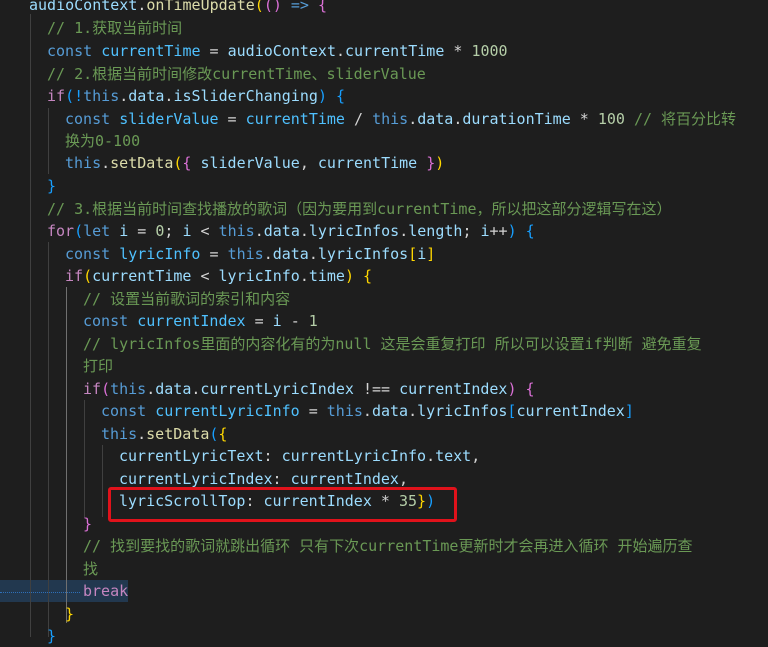 This screenshot has height=647, width=768. I want to click on token: onTimeUpdate, so click(200, 7).